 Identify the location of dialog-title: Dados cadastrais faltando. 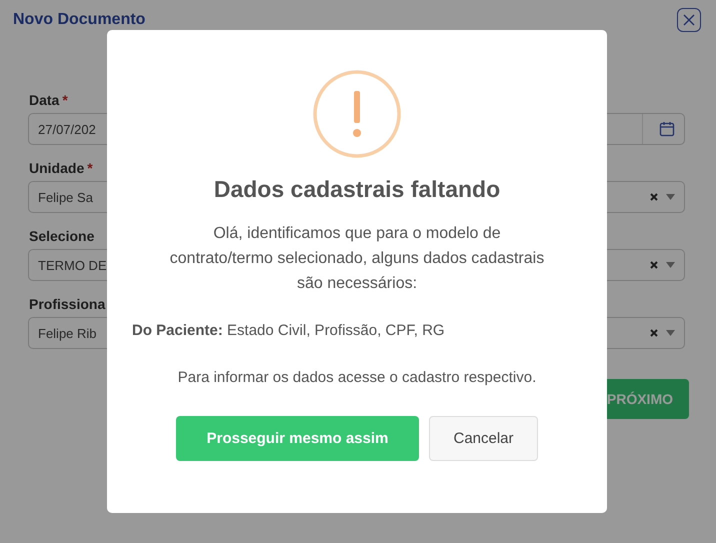
(357, 189).